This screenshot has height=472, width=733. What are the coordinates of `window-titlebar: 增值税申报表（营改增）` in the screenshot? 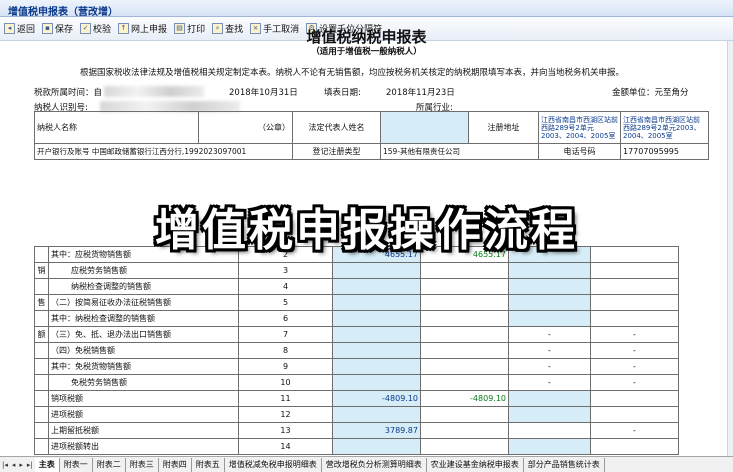 It's located at (366, 9).